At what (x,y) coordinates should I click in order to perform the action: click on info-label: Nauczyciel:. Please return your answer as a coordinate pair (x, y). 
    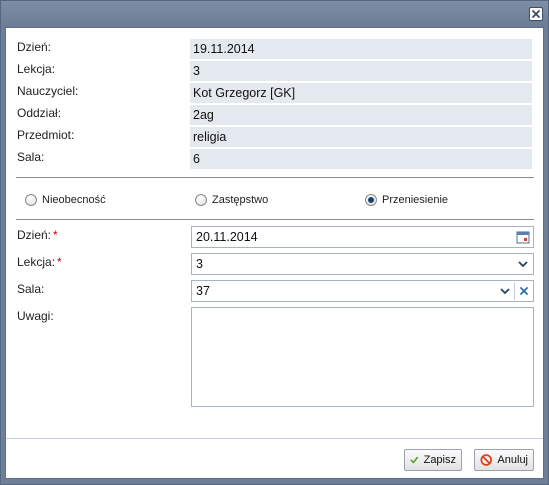
    Looking at the image, I should click on (48, 91).